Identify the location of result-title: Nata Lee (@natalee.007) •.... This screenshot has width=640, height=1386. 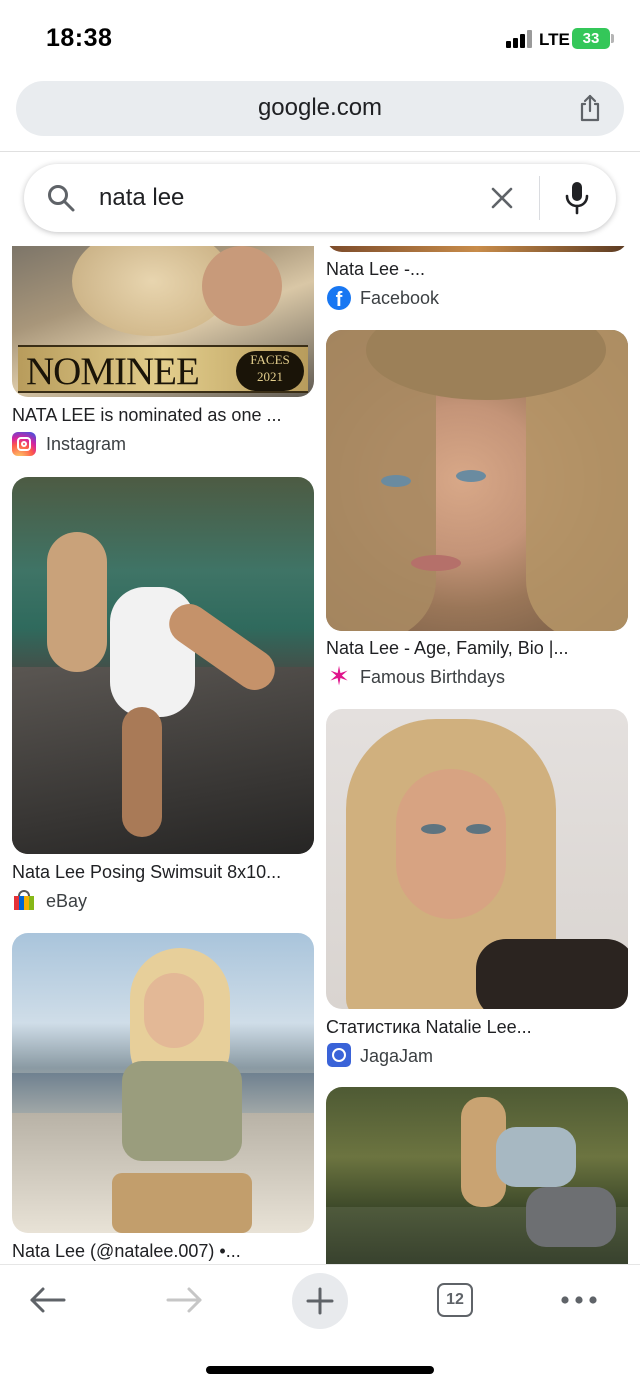
(163, 1251).